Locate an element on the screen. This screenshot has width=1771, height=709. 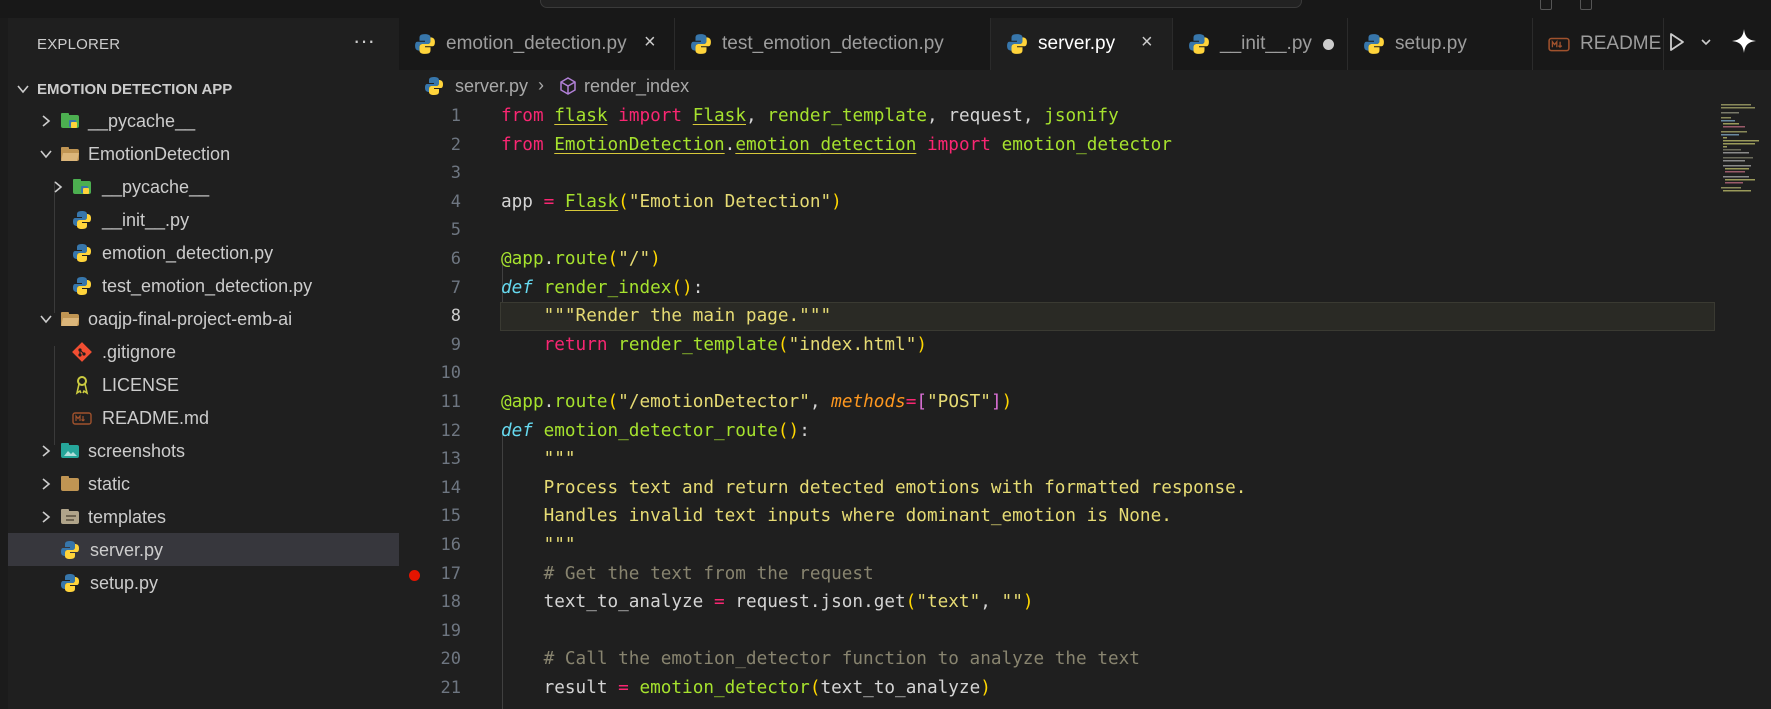
license-icon is located at coordinates (82, 385).